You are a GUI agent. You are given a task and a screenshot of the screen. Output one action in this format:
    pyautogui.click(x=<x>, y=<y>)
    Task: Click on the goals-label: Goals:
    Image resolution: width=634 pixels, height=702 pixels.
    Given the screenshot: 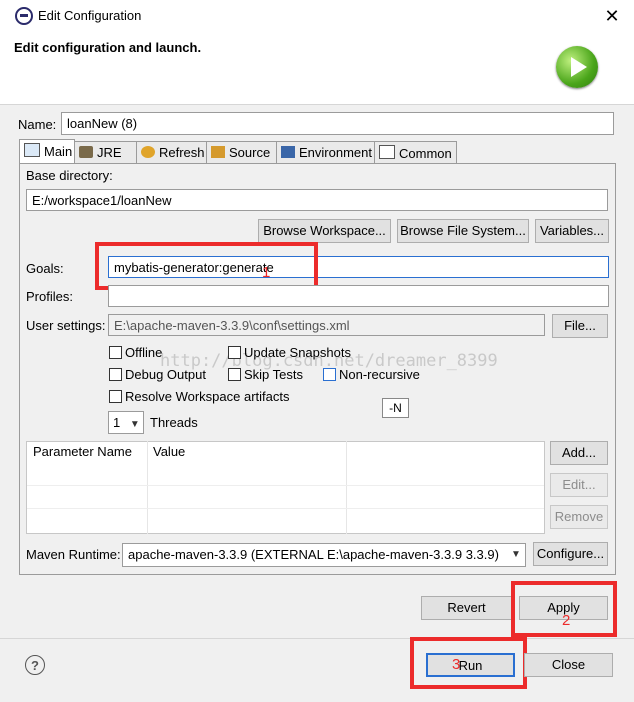 What is the action you would take?
    pyautogui.click(x=45, y=268)
    